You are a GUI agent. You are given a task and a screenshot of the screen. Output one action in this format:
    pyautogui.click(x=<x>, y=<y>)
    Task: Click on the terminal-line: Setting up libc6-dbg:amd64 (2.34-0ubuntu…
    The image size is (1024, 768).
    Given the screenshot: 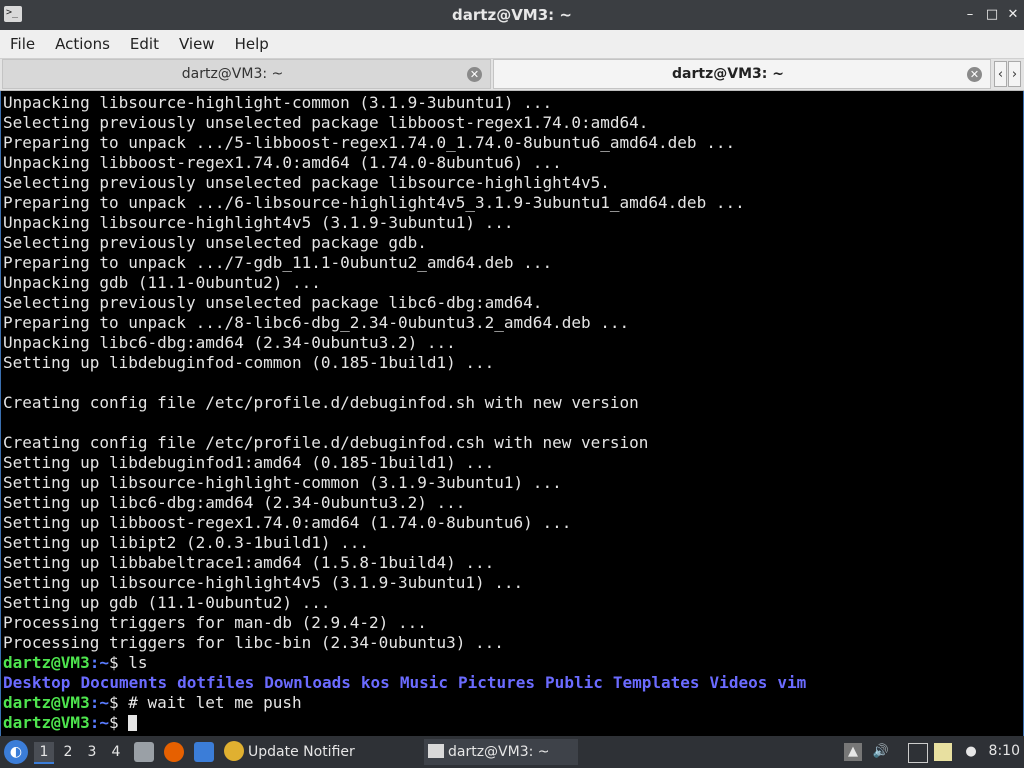 What is the action you would take?
    pyautogui.click(x=234, y=502)
    